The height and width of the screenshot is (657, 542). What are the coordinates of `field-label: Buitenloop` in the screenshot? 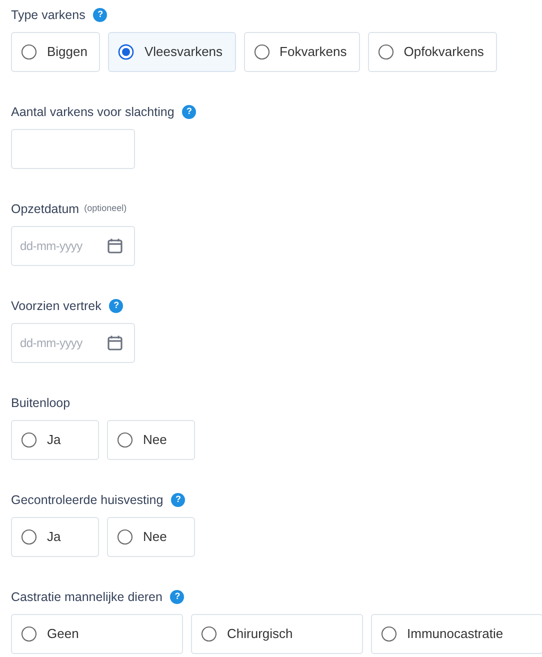 It's located at (40, 403).